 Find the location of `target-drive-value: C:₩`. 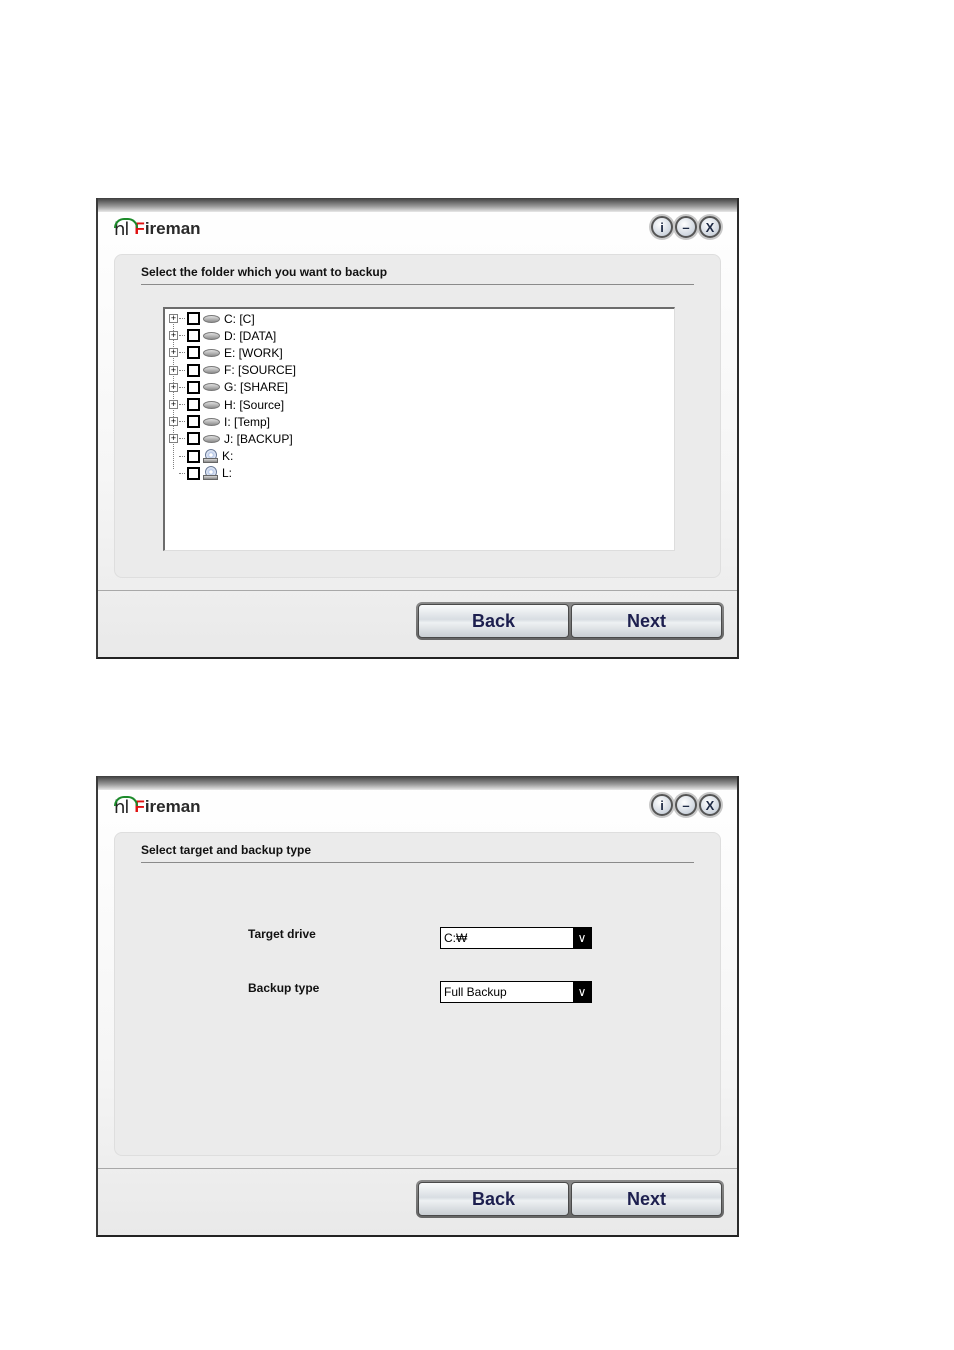

target-drive-value: C:₩ is located at coordinates (456, 938).